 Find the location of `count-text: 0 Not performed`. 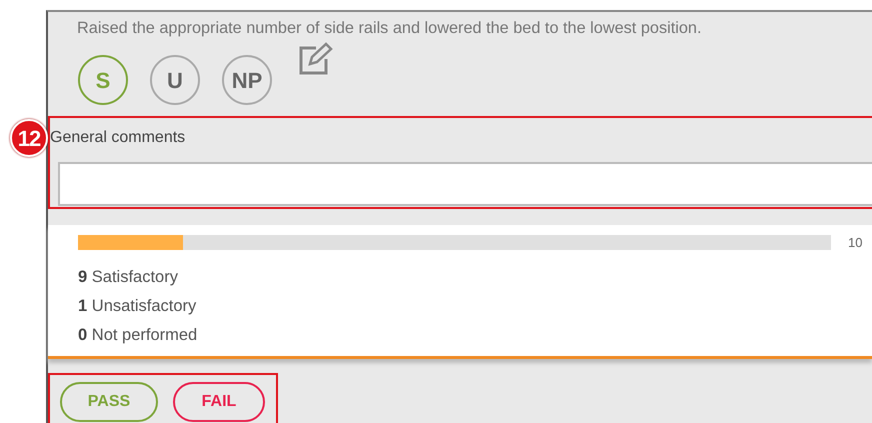

count-text: 0 Not performed is located at coordinates (138, 335).